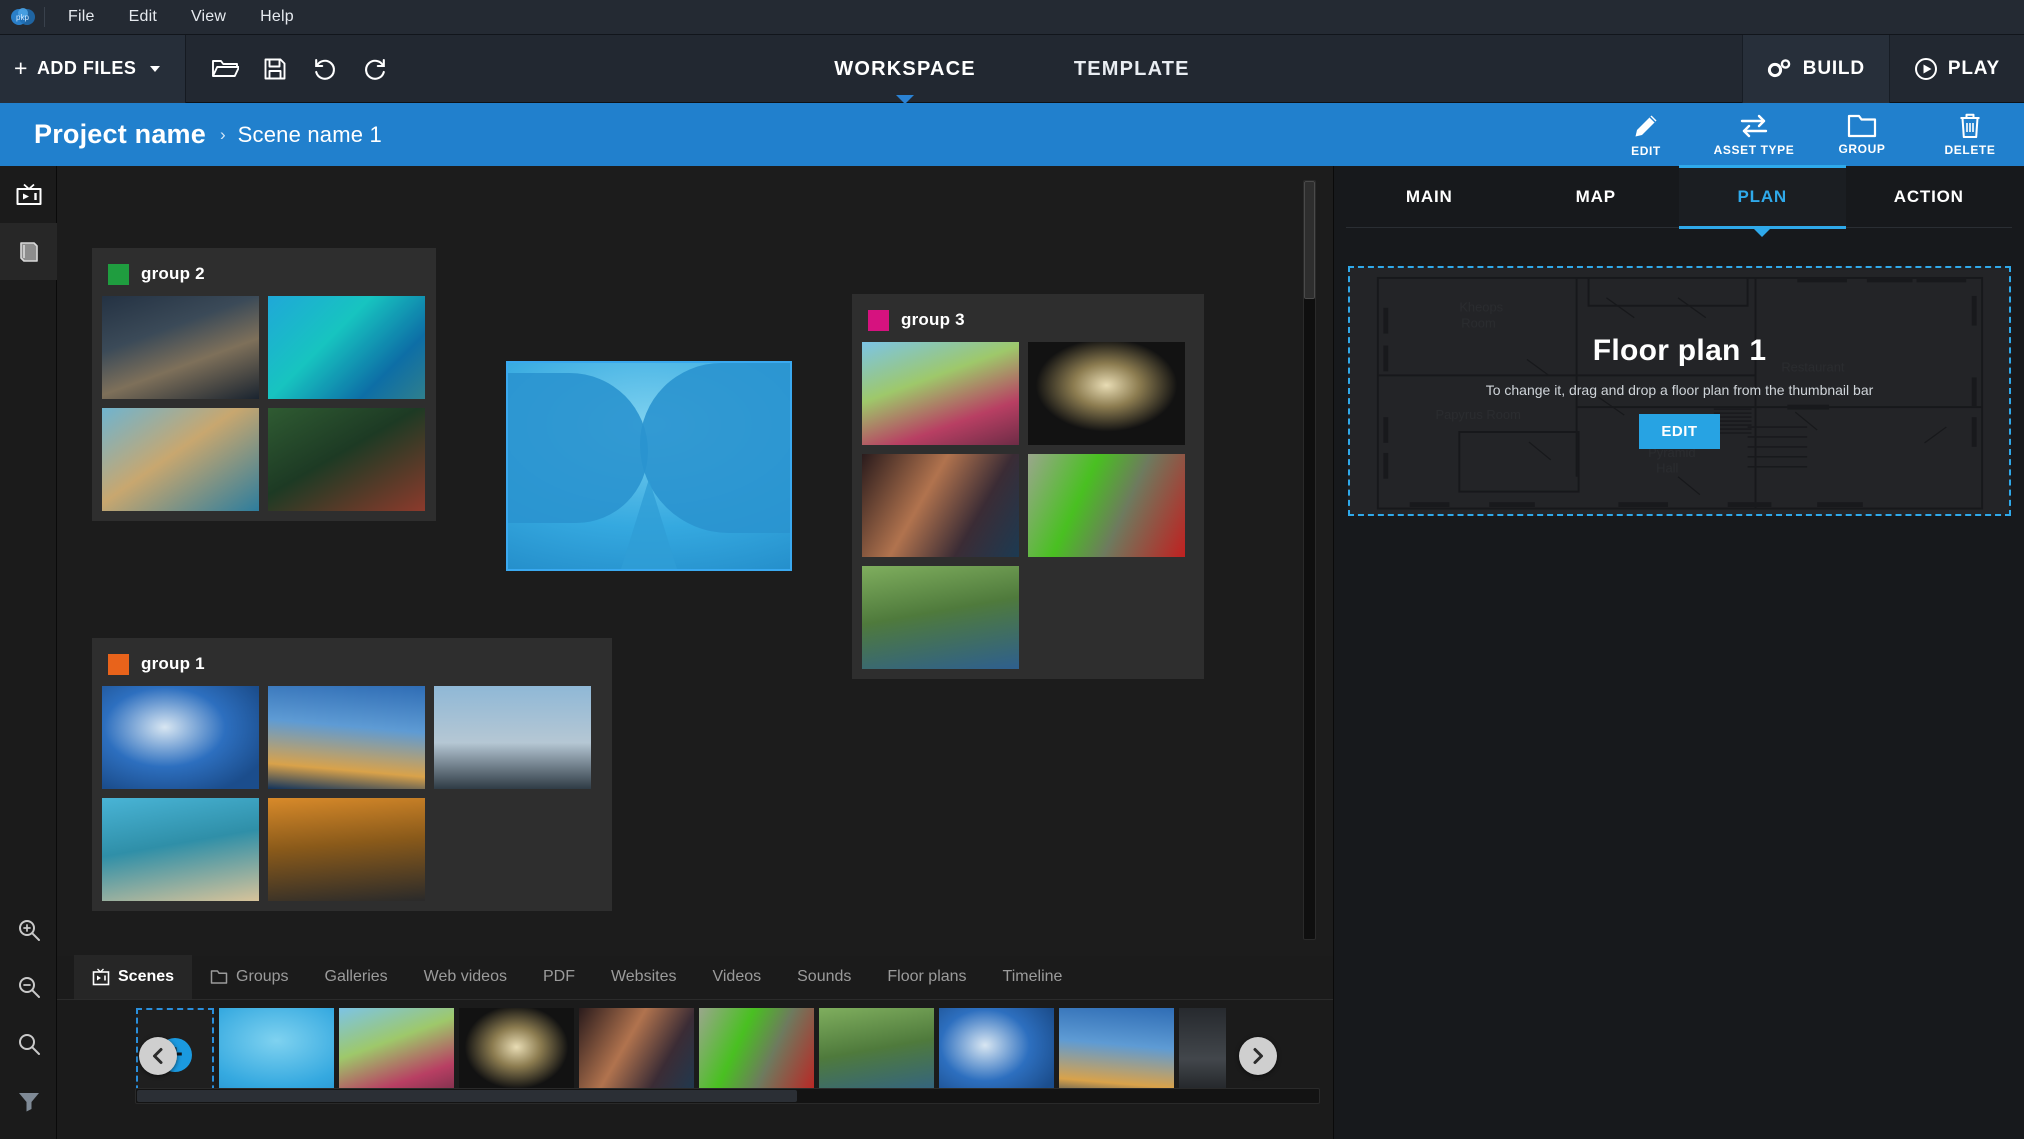  I want to click on tab-plan-label: PLAN, so click(1762, 196).